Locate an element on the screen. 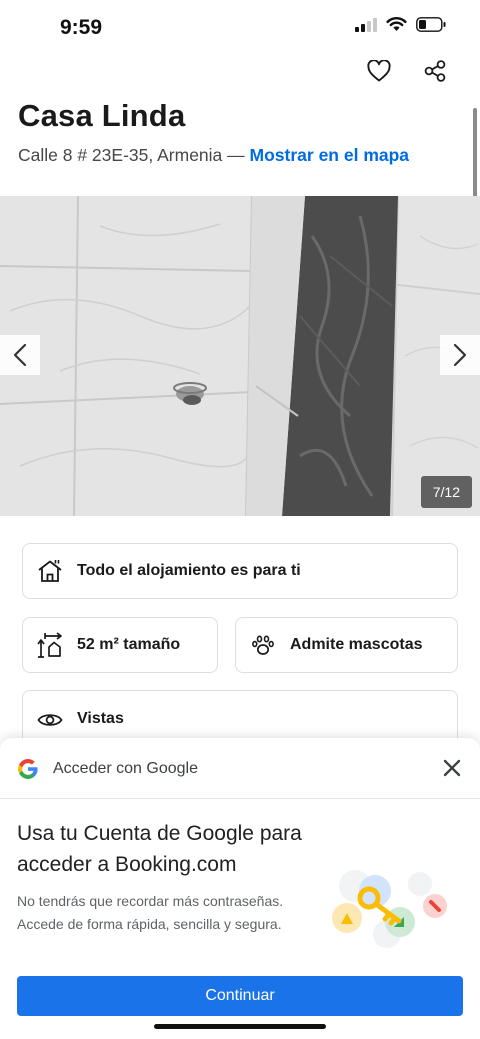  home-indicator is located at coordinates (240, 1026).